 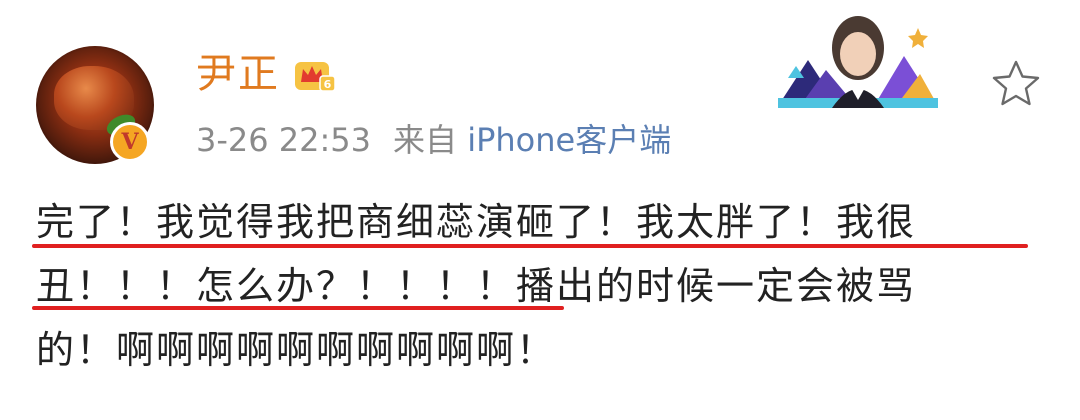 I want to click on source-client: iPhone客户端, so click(x=569, y=140).